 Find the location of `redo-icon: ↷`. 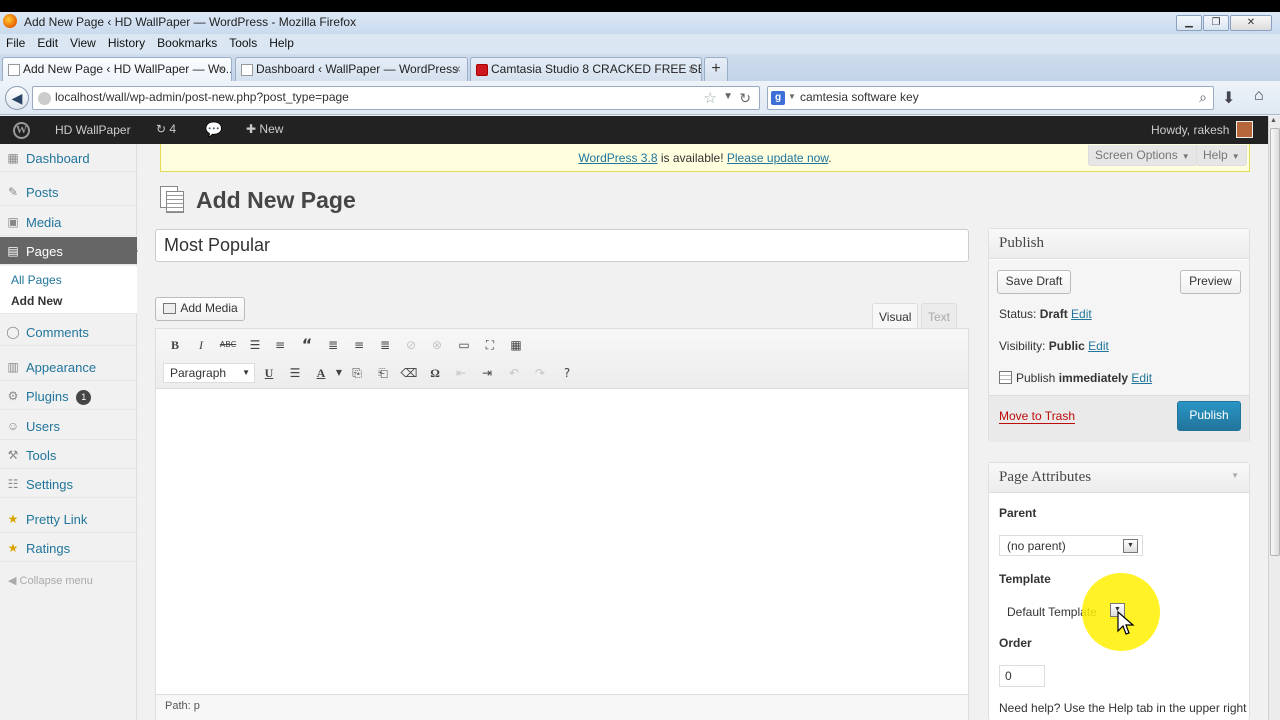

redo-icon: ↷ is located at coordinates (540, 373).